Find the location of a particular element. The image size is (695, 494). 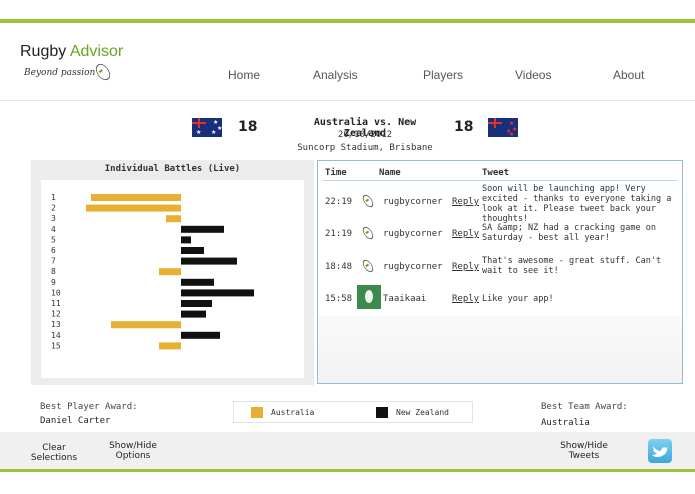

user-avatar-icon is located at coordinates (369, 297).